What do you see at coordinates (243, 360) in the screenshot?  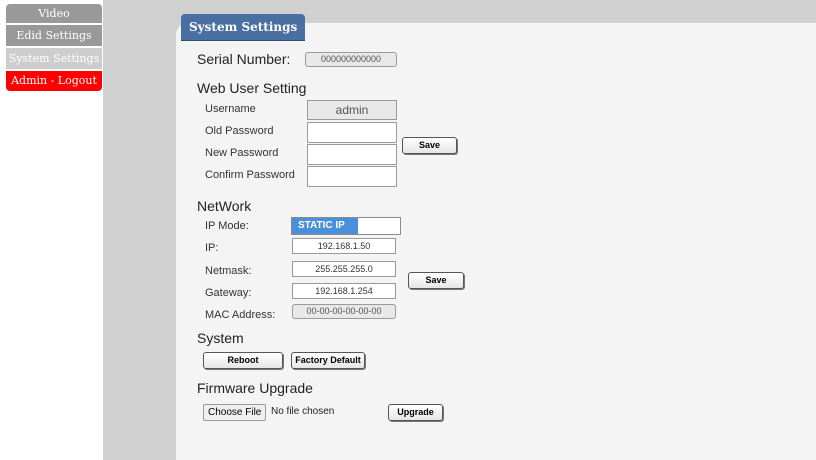 I see `reboot-button: Reboot` at bounding box center [243, 360].